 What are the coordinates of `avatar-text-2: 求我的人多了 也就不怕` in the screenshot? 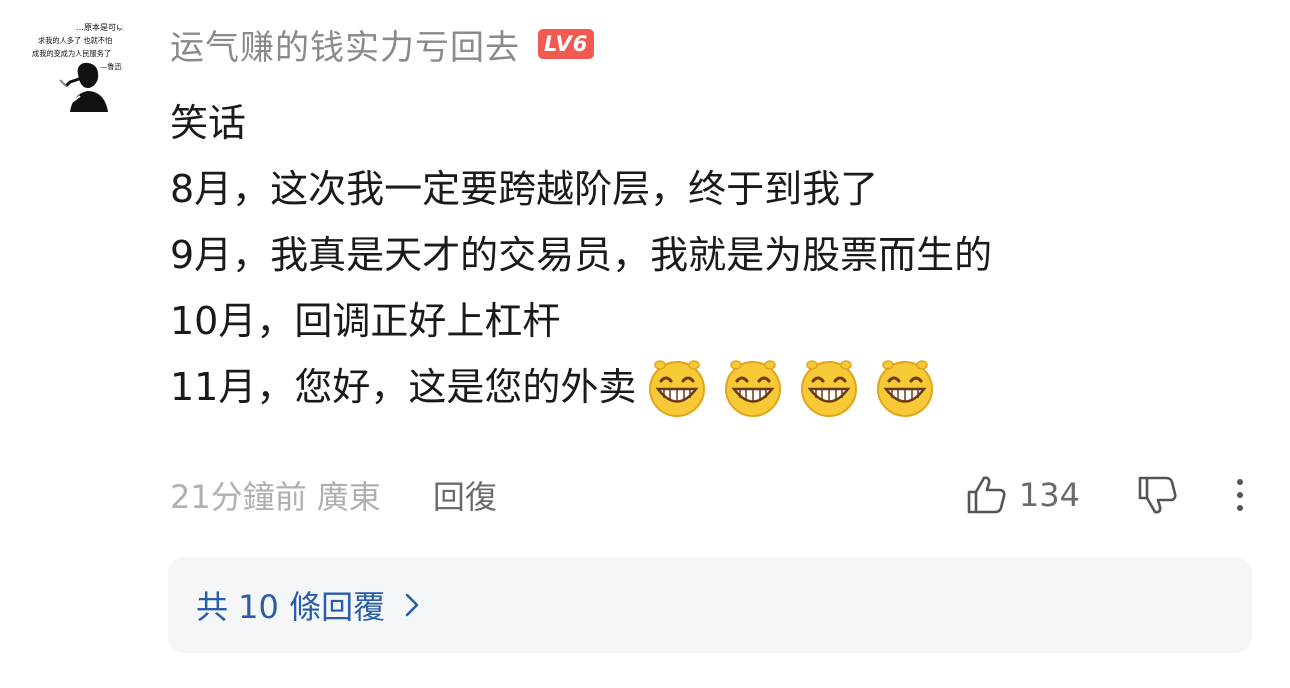 It's located at (75, 40).